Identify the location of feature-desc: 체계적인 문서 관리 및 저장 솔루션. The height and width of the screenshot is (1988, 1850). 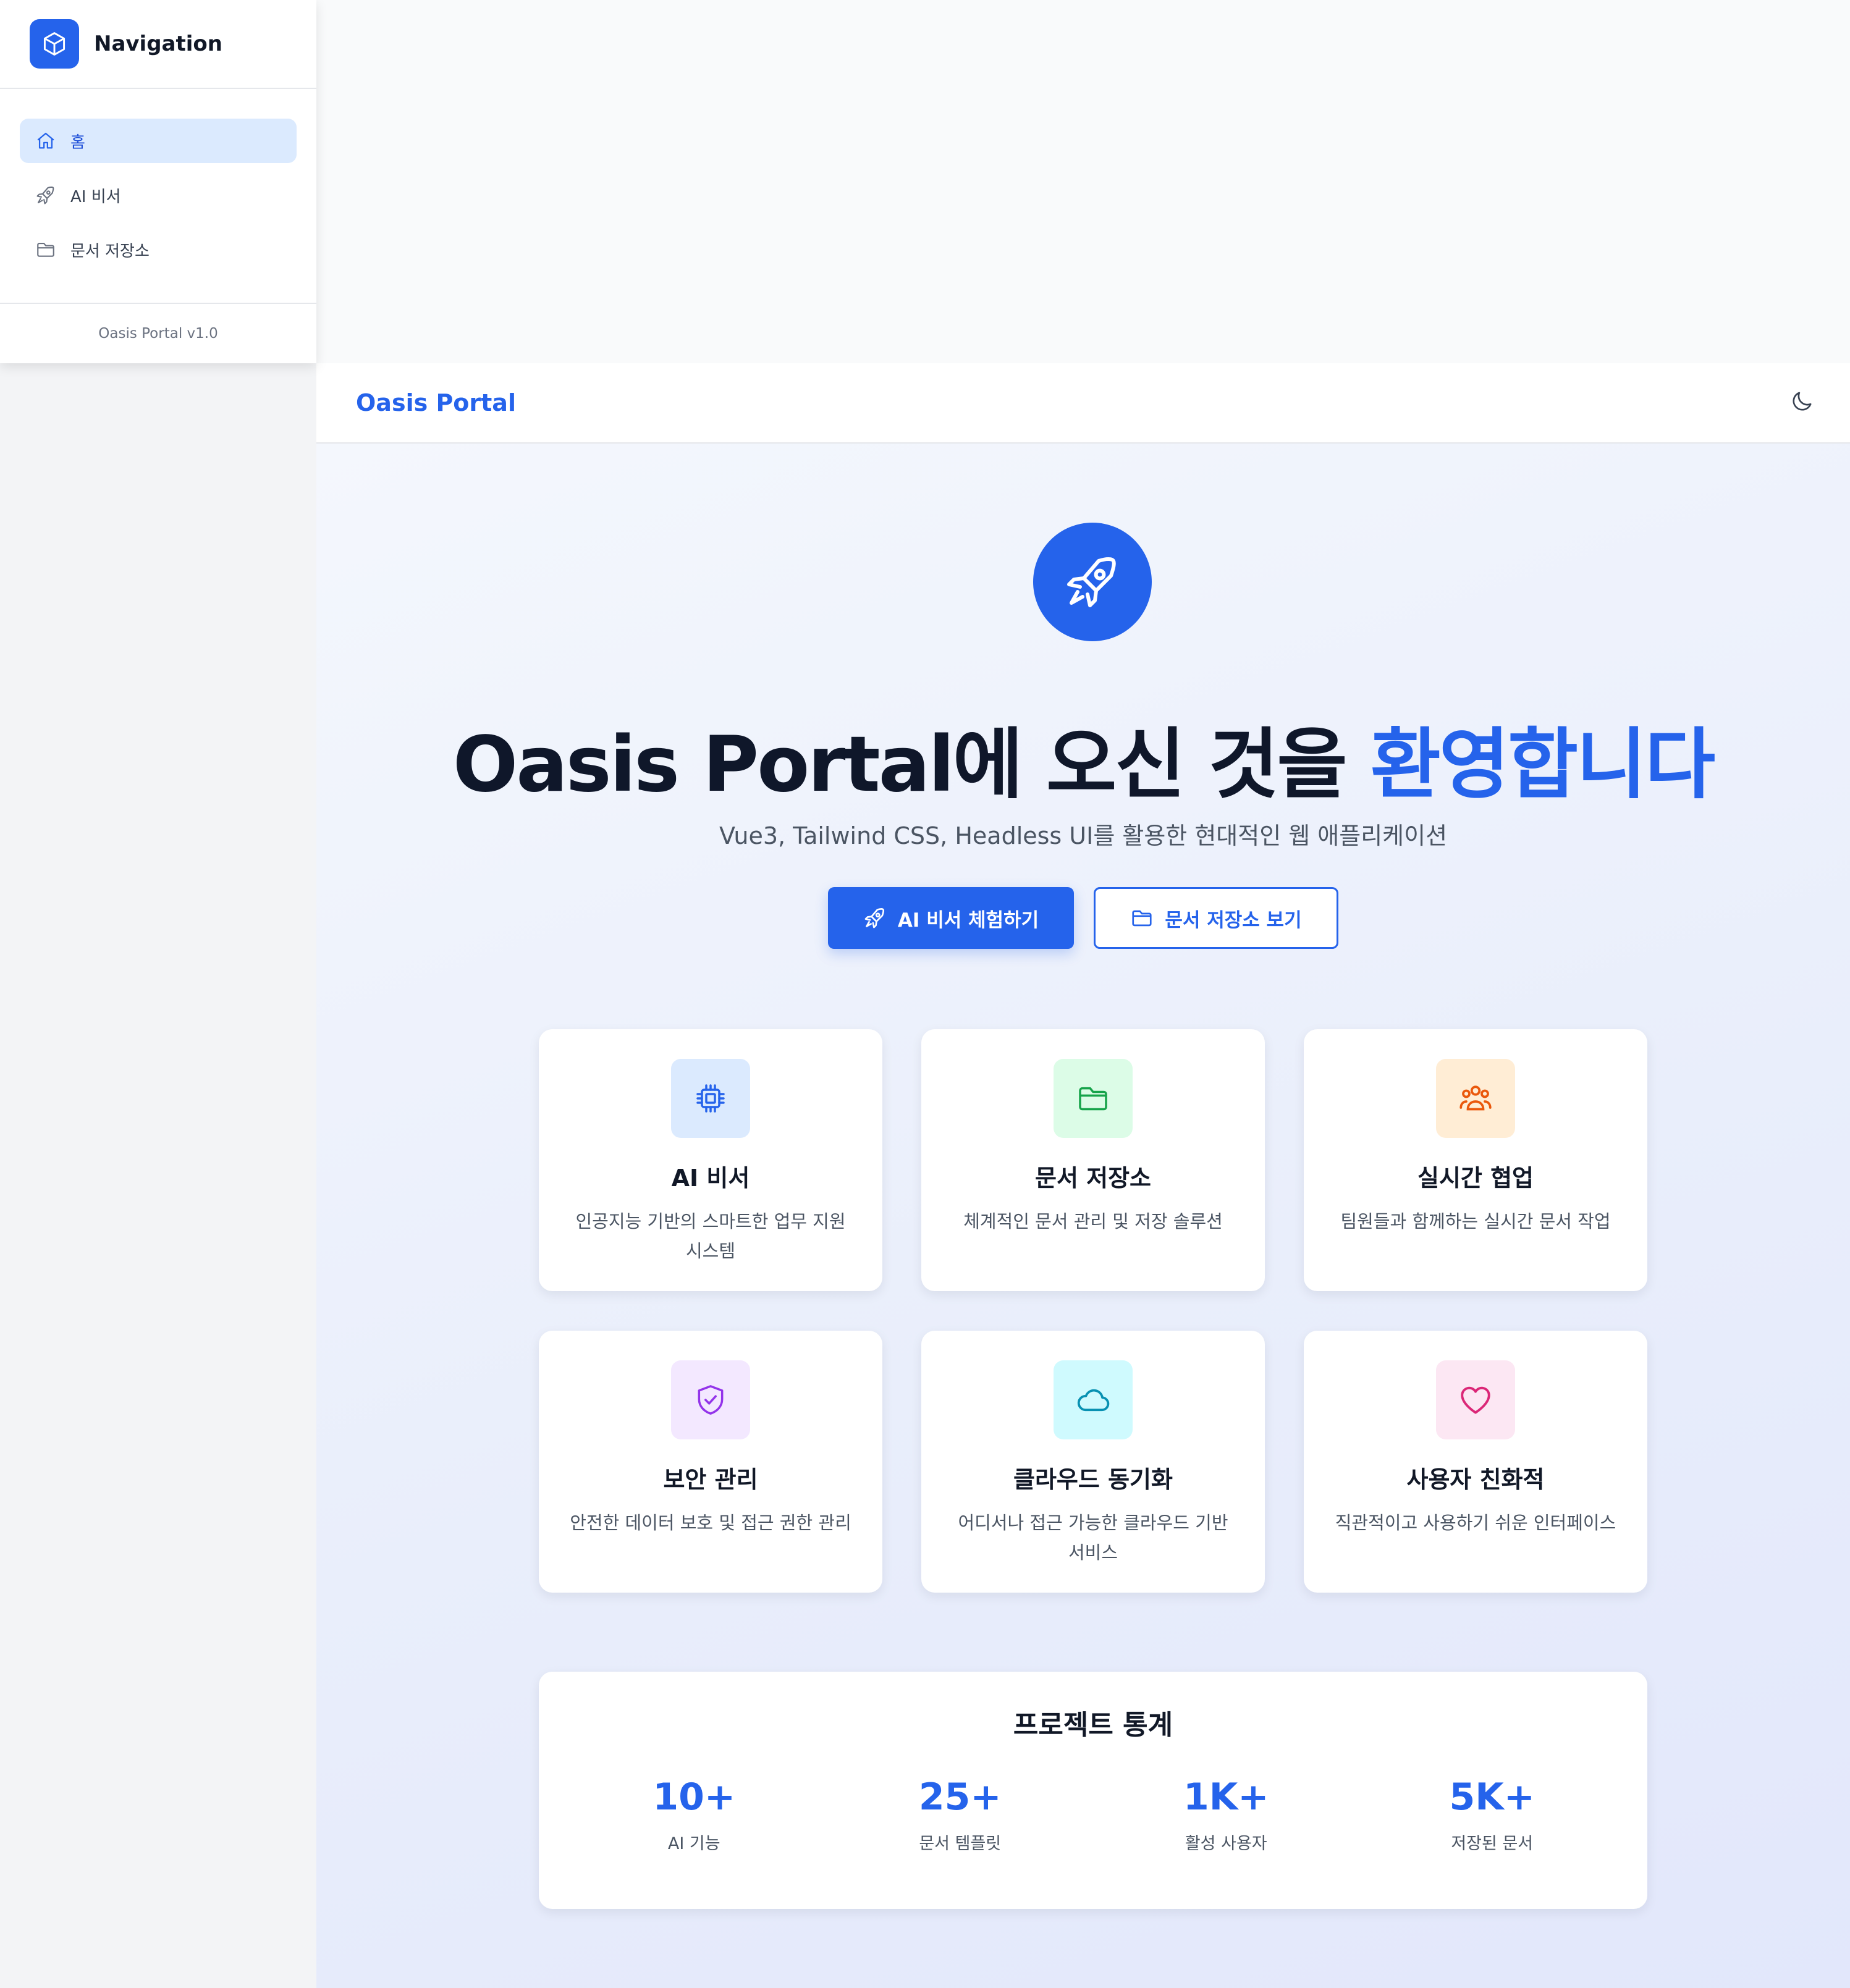
(1093, 1221).